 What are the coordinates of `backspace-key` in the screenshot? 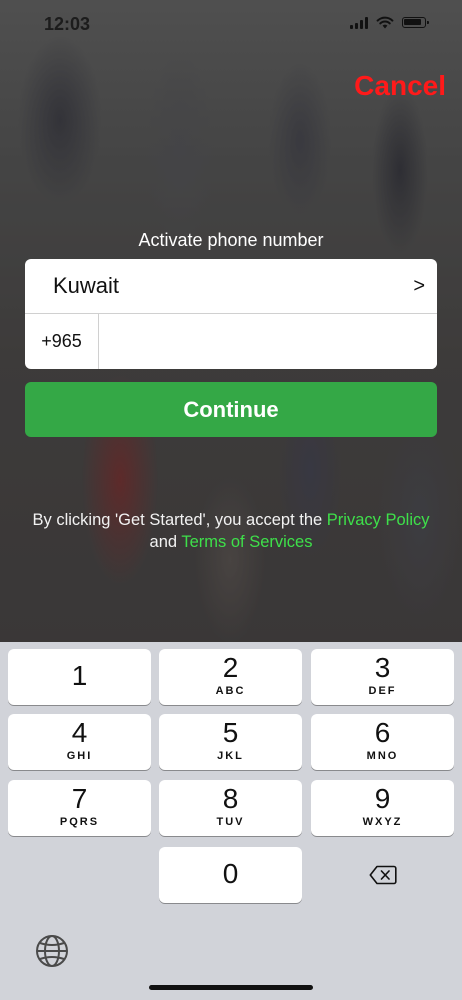 It's located at (382, 875).